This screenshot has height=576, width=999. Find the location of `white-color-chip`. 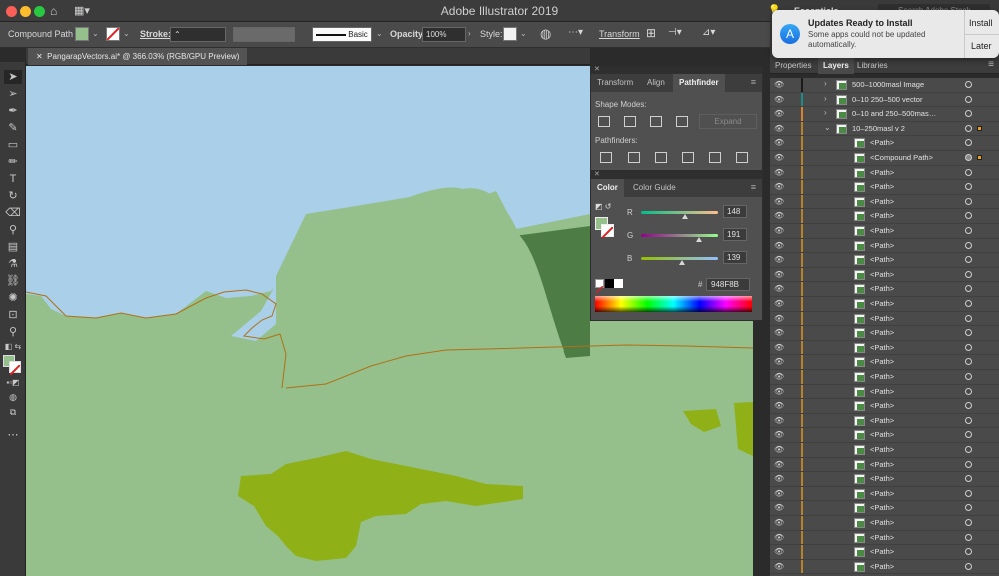

white-color-chip is located at coordinates (618, 283).